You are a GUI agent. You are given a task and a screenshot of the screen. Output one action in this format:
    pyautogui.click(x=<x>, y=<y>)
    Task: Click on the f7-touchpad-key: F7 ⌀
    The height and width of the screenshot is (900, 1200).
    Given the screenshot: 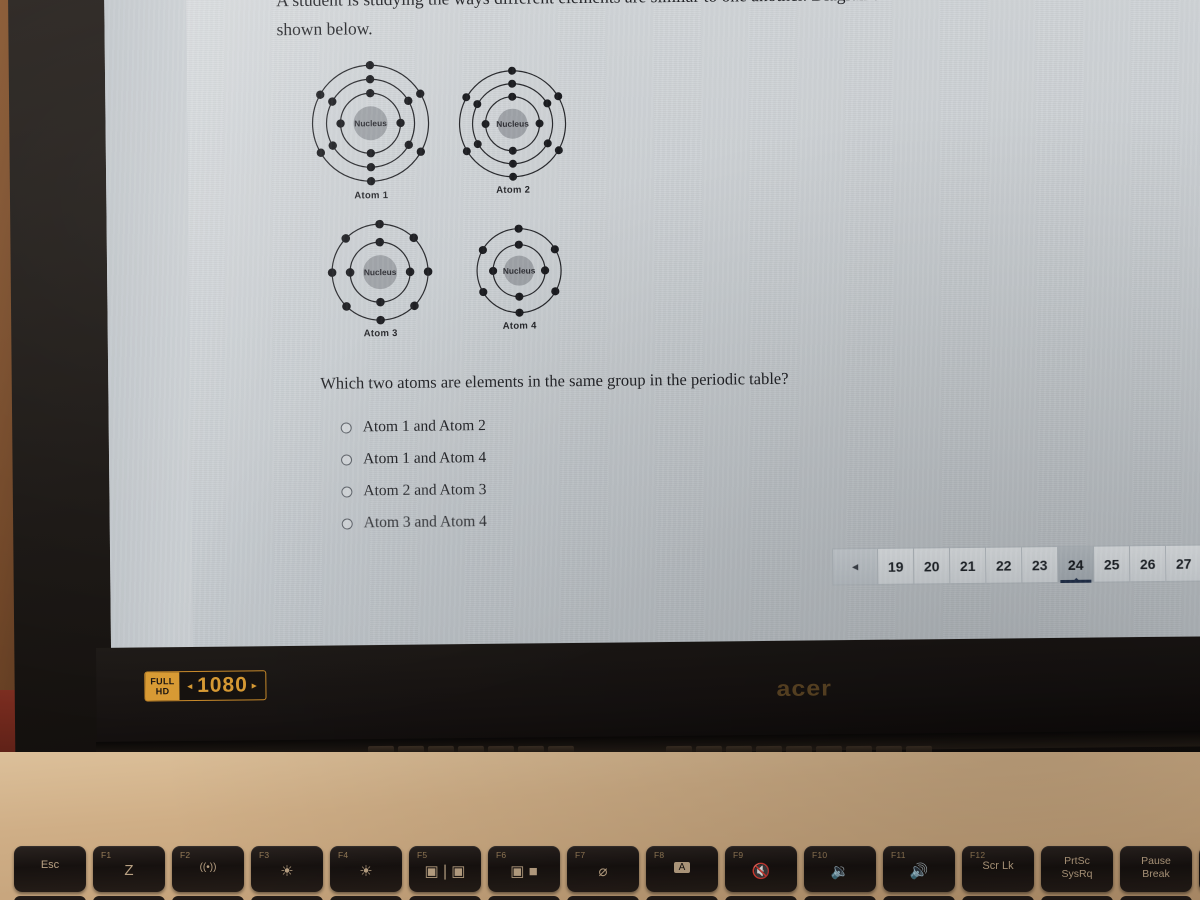 What is the action you would take?
    pyautogui.click(x=603, y=869)
    